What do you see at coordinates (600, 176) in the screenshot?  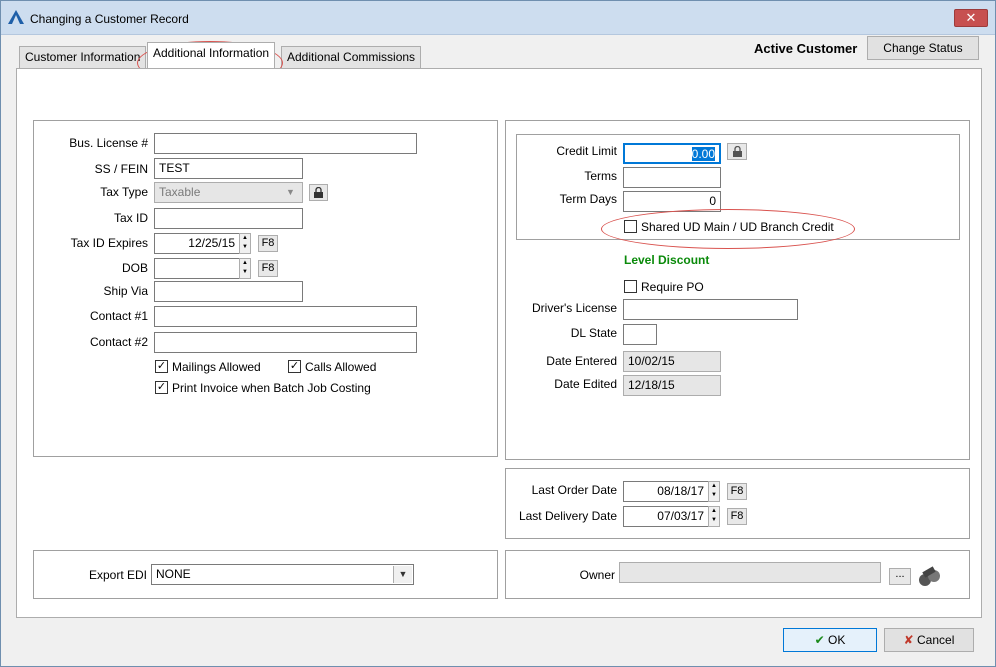 I see `terms-label: Terms` at bounding box center [600, 176].